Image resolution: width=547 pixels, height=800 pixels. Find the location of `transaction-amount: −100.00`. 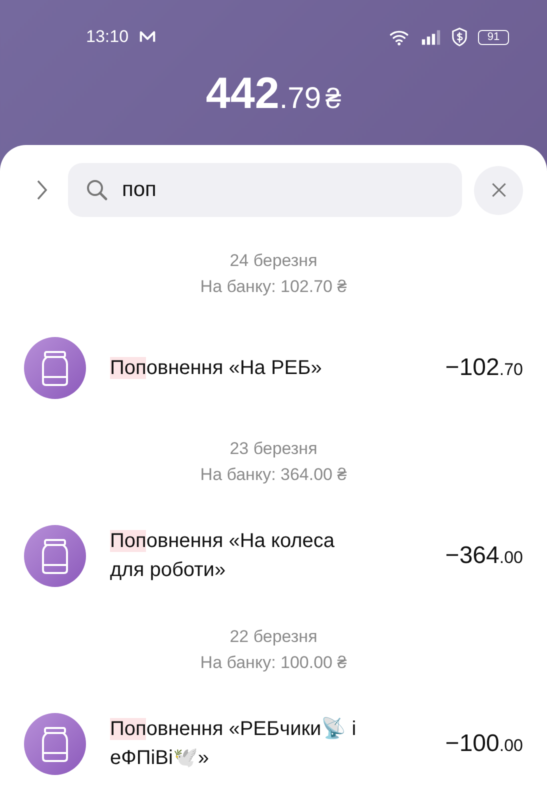

transaction-amount: −100.00 is located at coordinates (484, 744).